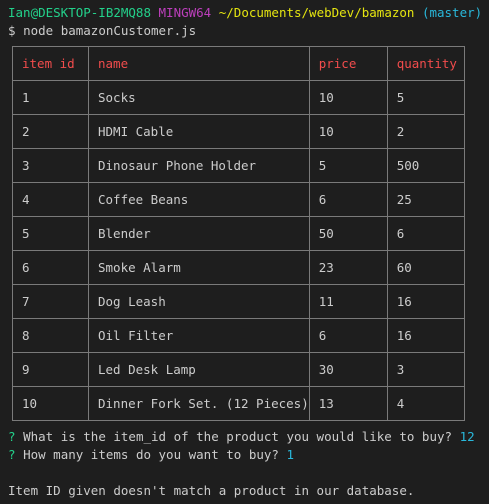 The height and width of the screenshot is (504, 489). I want to click on table-row: 9 Led Desk Lamp 30 3, so click(238, 369).